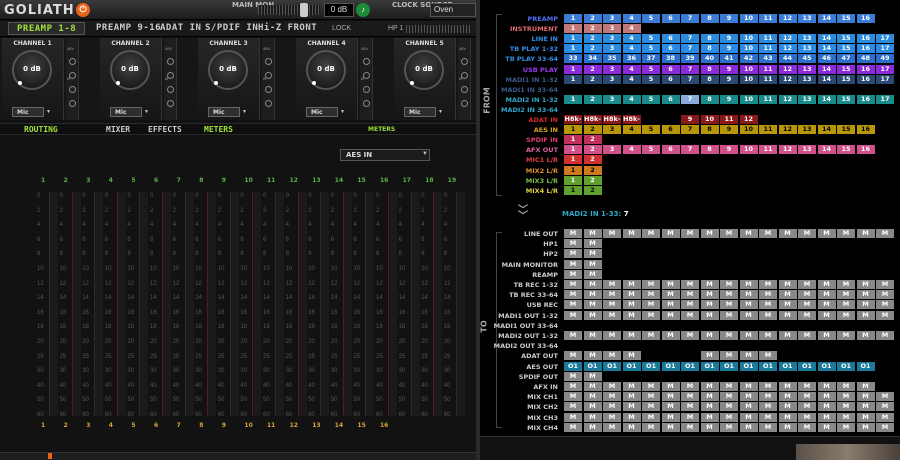 This screenshot has width=900, height=460. What do you see at coordinates (118, 129) in the screenshot?
I see `tab-mixer: MIXER` at bounding box center [118, 129].